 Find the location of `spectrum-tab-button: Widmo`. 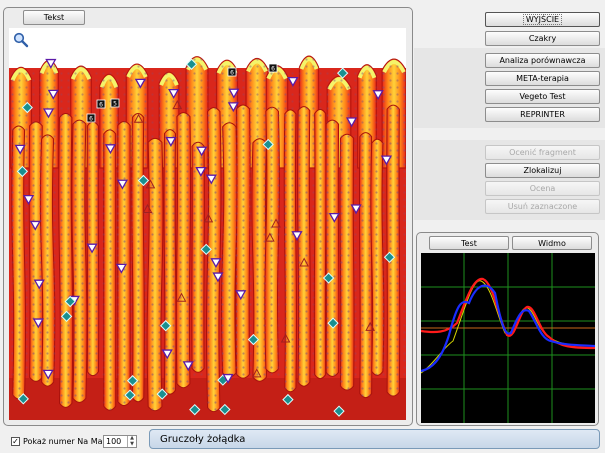

spectrum-tab-button: Widmo is located at coordinates (552, 243).